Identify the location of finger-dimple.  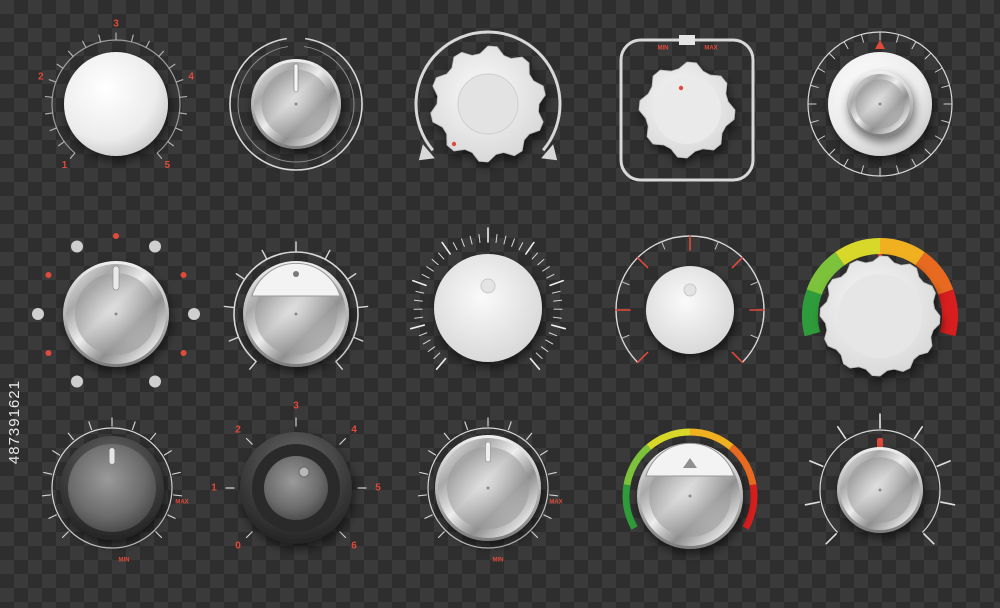
(304, 472).